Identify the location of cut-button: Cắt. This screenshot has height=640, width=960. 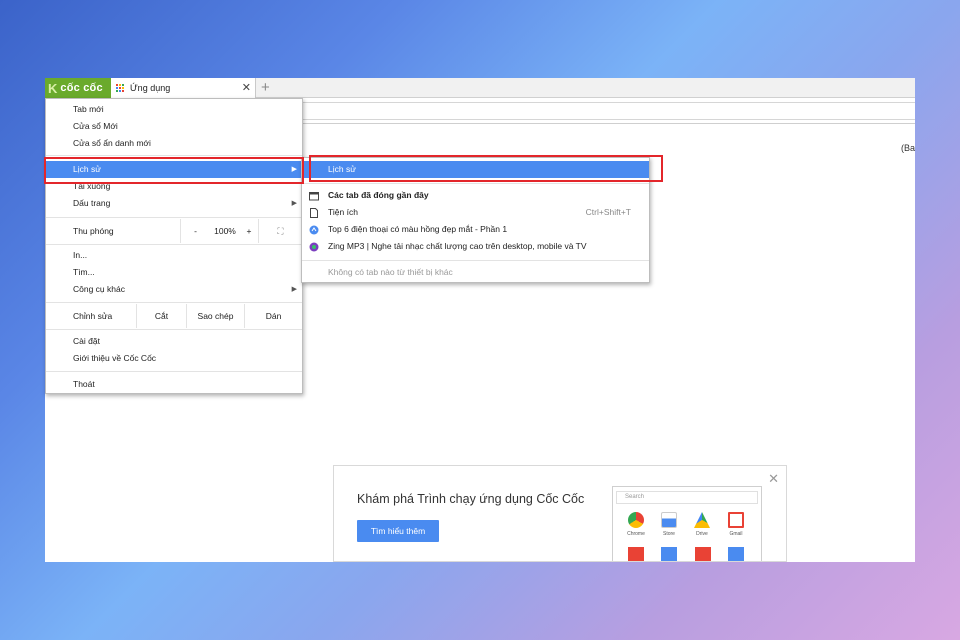
(161, 316).